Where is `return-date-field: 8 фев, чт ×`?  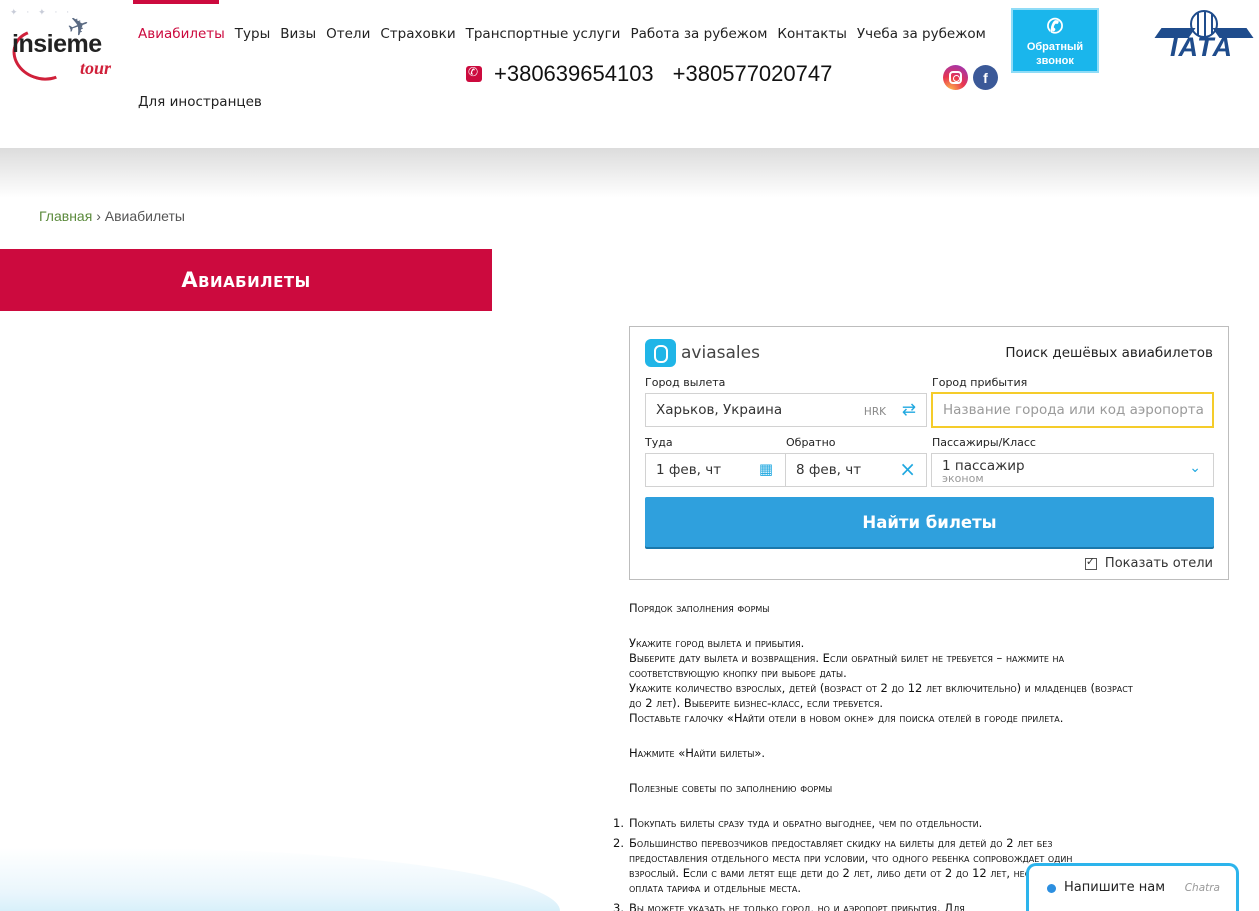
return-date-field: 8 фев, чт × is located at coordinates (856, 470).